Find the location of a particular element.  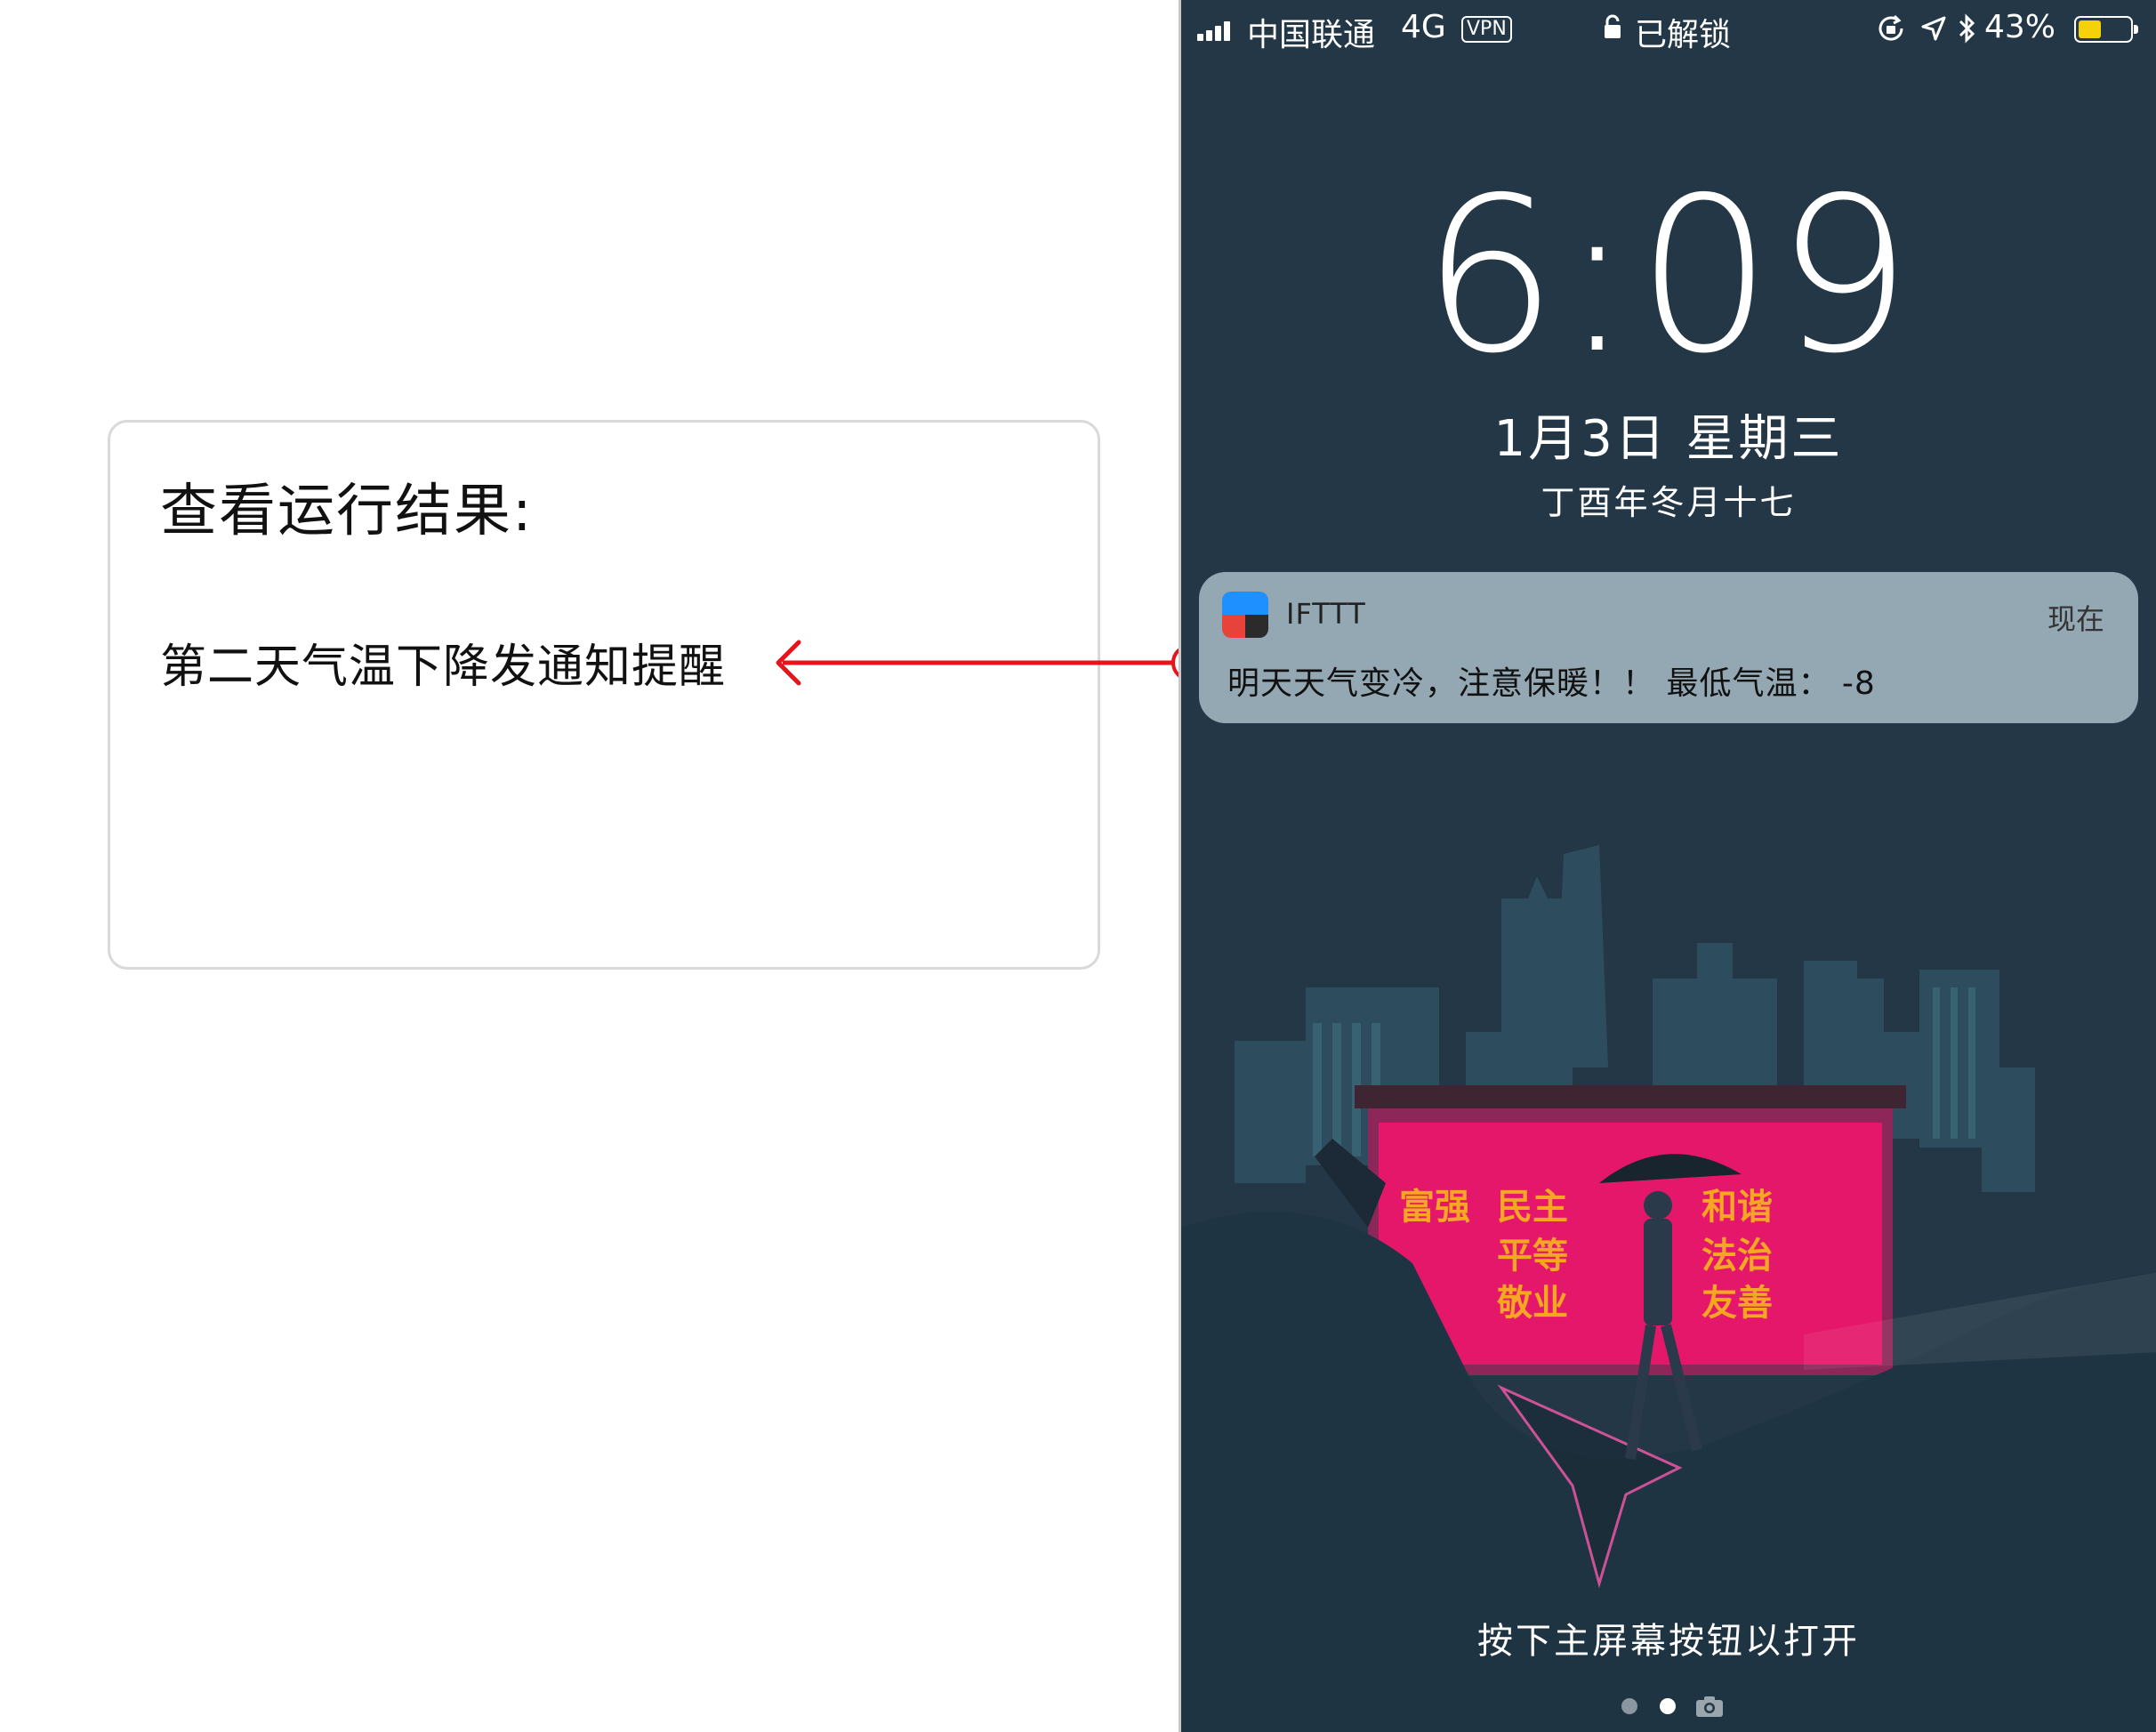

annotation-card: 查看运行结果: 第二天气温下降发通知提醒 is located at coordinates (604, 695).